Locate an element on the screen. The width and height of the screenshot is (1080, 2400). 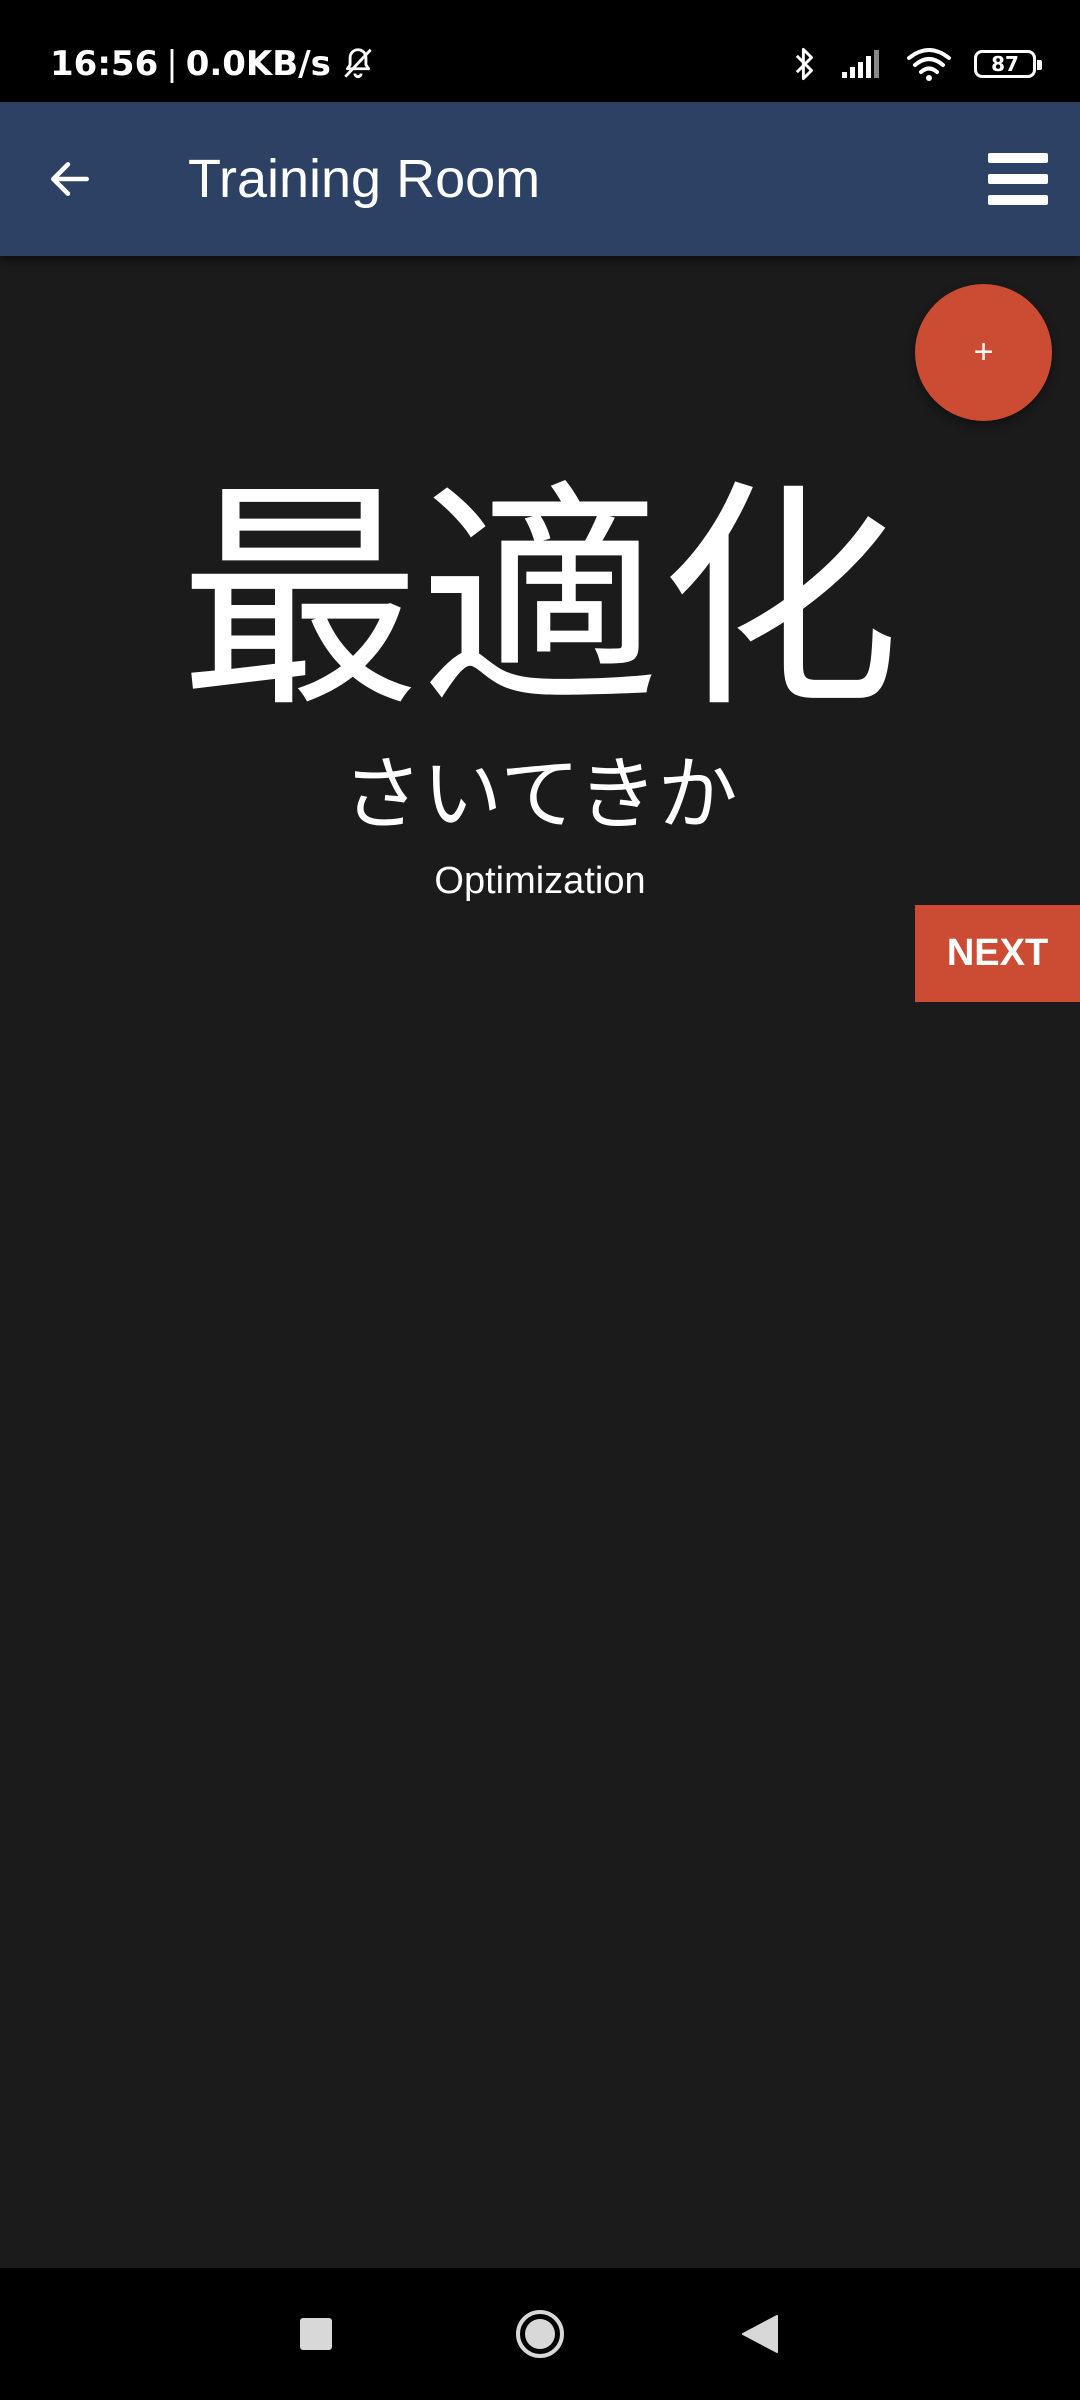
recents-square-icon is located at coordinates (316, 2334).